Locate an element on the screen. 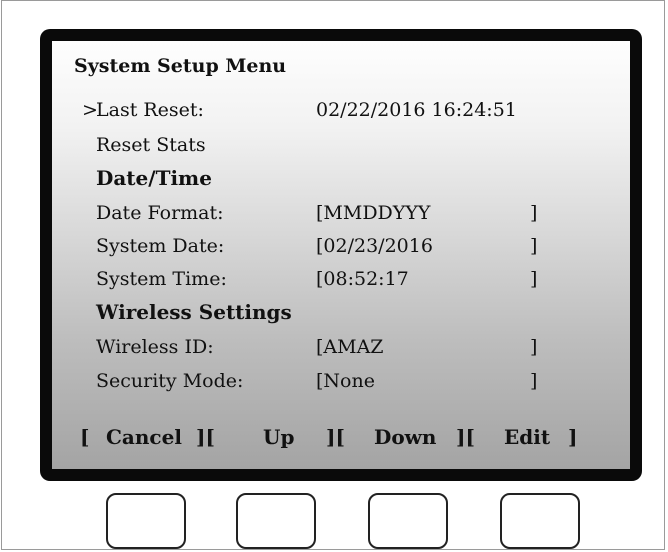  row-label: System Date: is located at coordinates (160, 246).